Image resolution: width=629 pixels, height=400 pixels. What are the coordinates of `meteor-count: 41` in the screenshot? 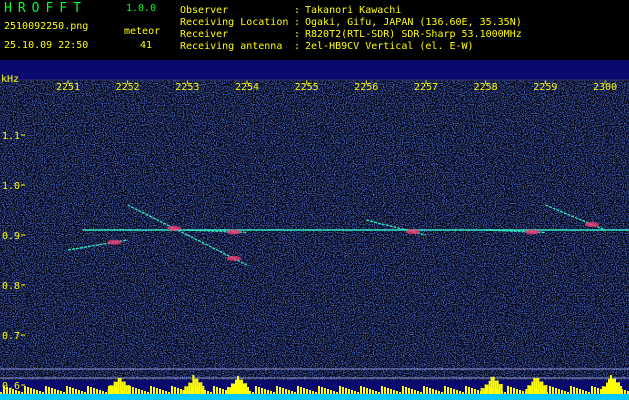 It's located at (146, 45).